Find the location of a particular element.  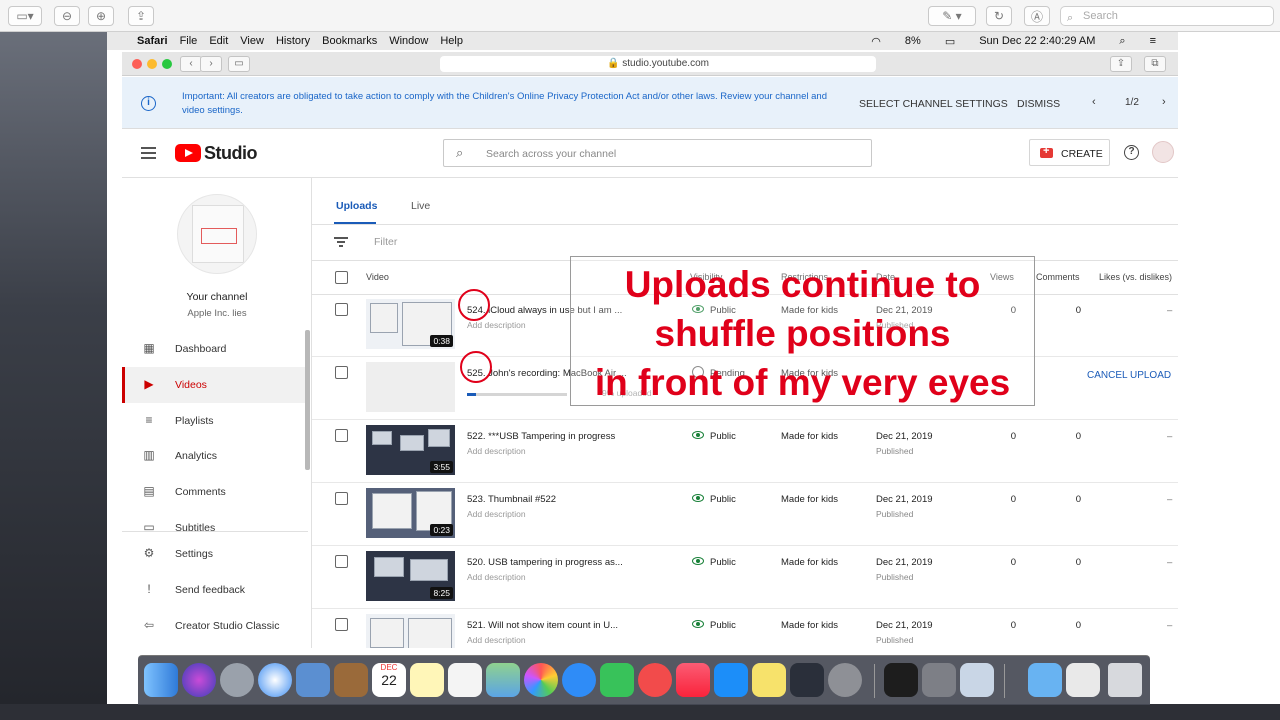

menu-window: Window is located at coordinates (408, 41).